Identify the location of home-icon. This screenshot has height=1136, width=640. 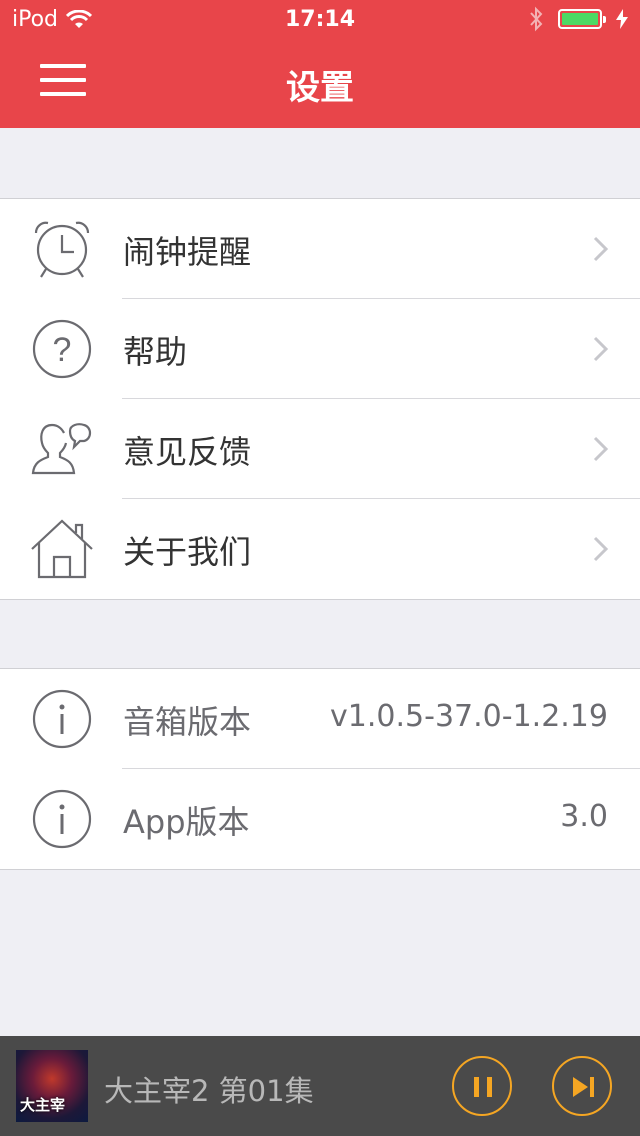
(62, 549).